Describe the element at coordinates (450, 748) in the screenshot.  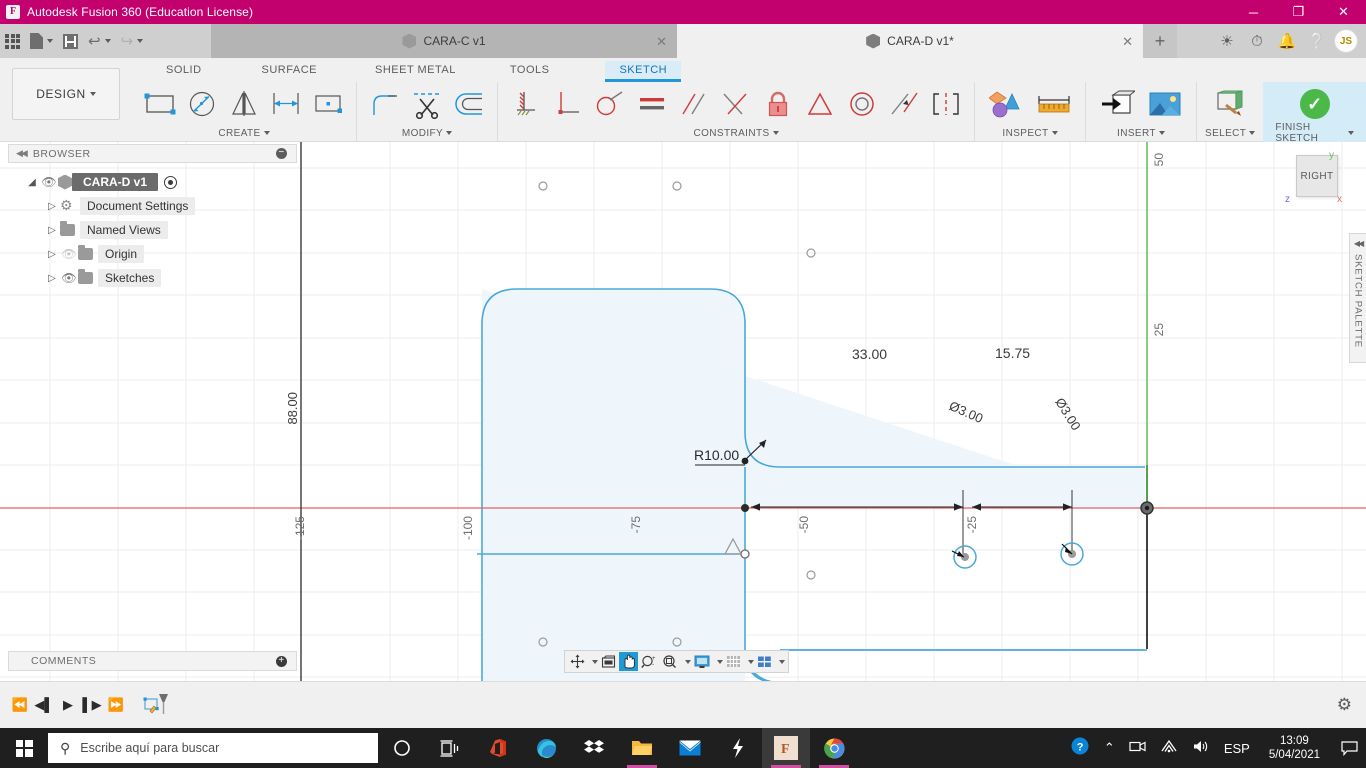
I see `task-view-button` at that location.